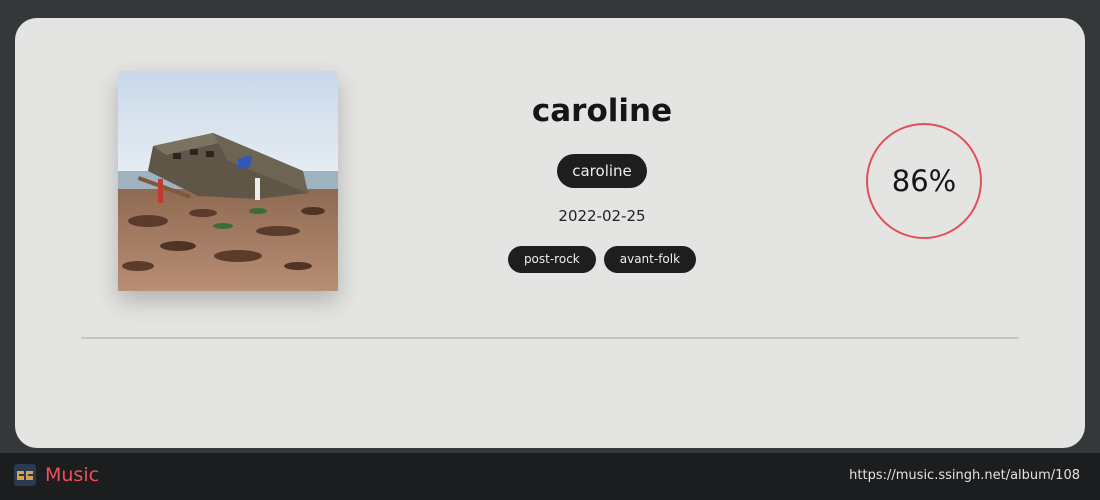 Image resolution: width=1100 pixels, height=500 pixels. I want to click on album-cover-image, so click(228, 181).